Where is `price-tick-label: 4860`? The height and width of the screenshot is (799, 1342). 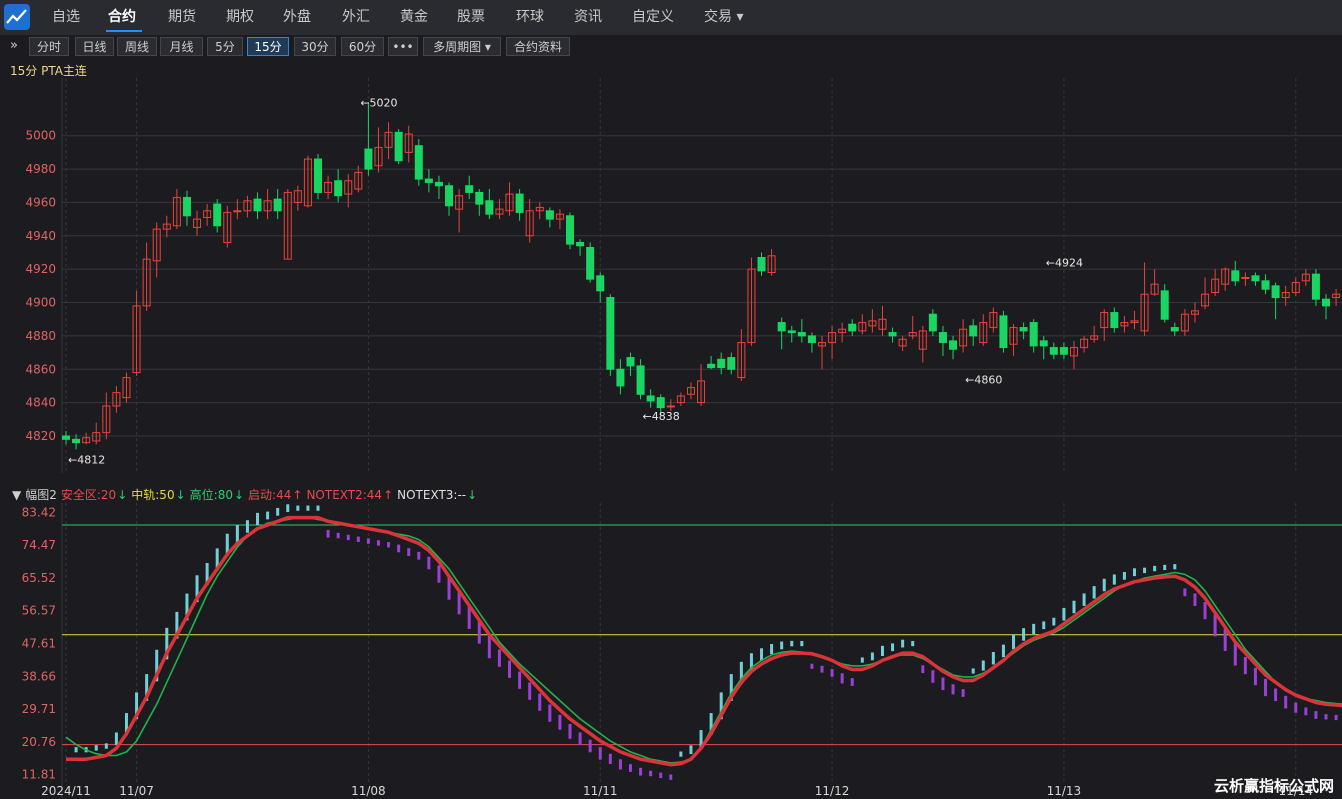
price-tick-label: 4860 is located at coordinates (40, 369).